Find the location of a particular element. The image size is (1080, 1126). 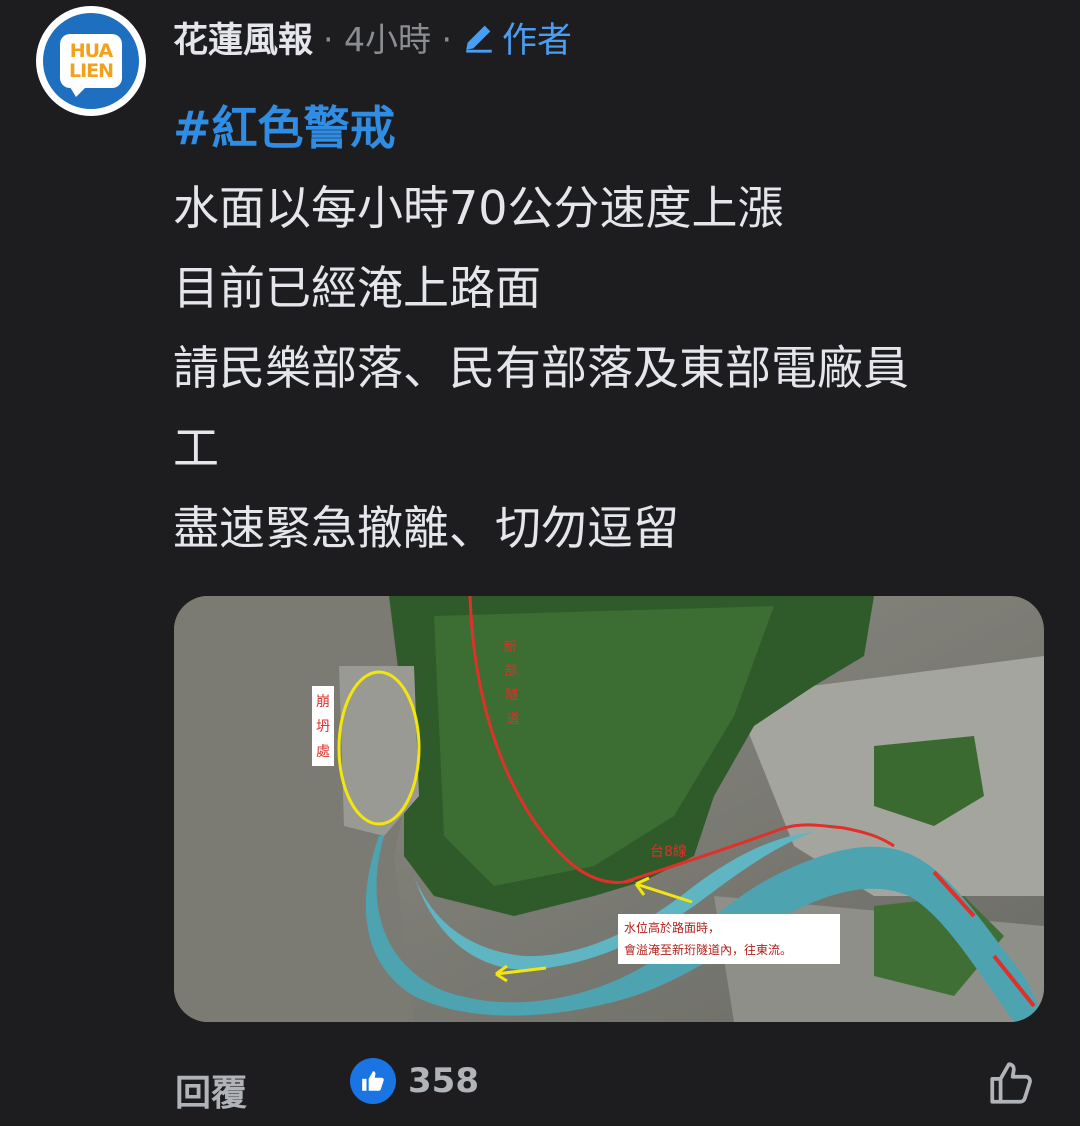

like-reaction-icon is located at coordinates (373, 1081).